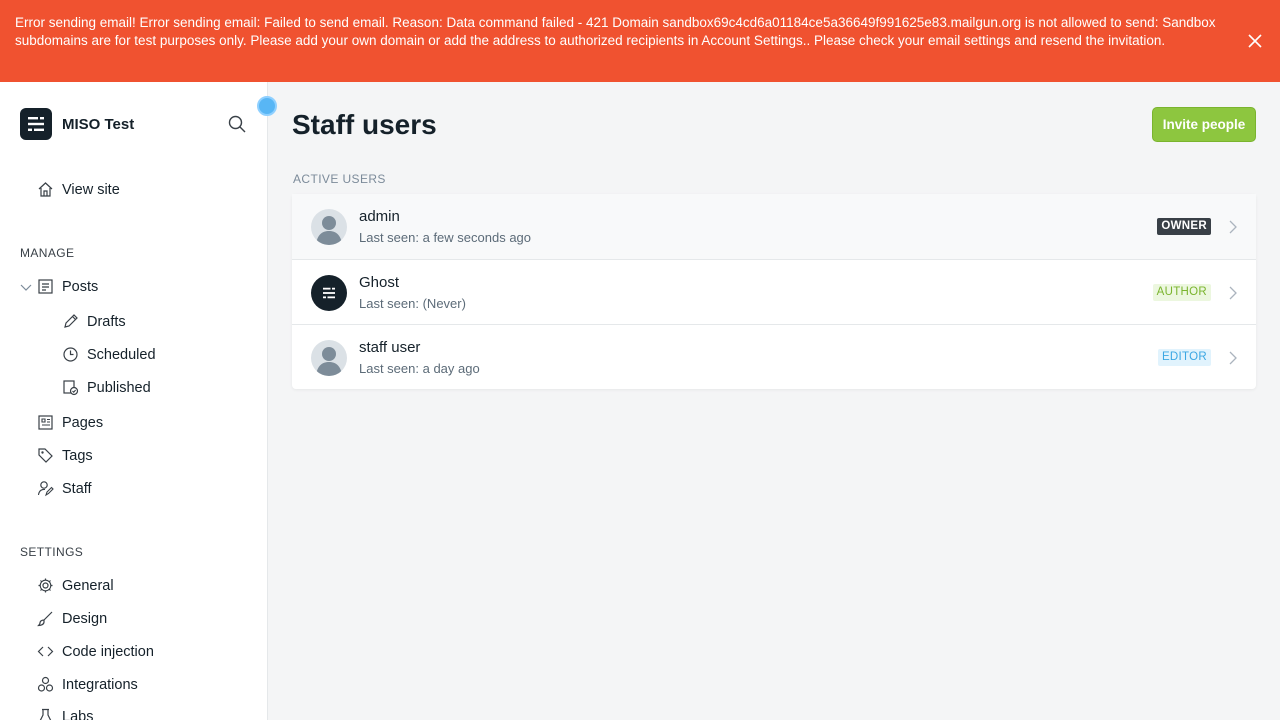 Image resolution: width=1280 pixels, height=720 pixels. Describe the element at coordinates (45, 684) in the screenshot. I see `integrations-icon` at that location.